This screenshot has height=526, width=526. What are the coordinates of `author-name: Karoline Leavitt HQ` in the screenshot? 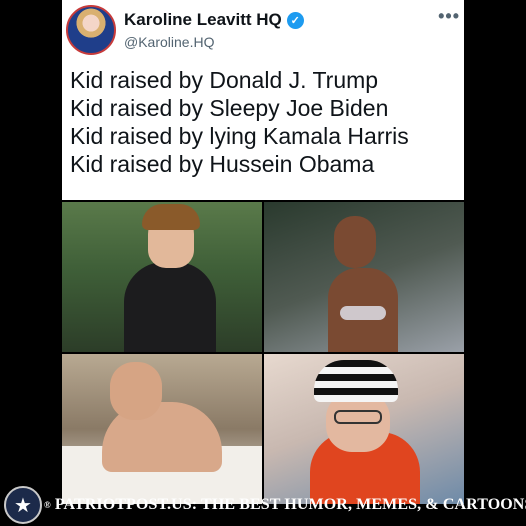 It's located at (203, 20).